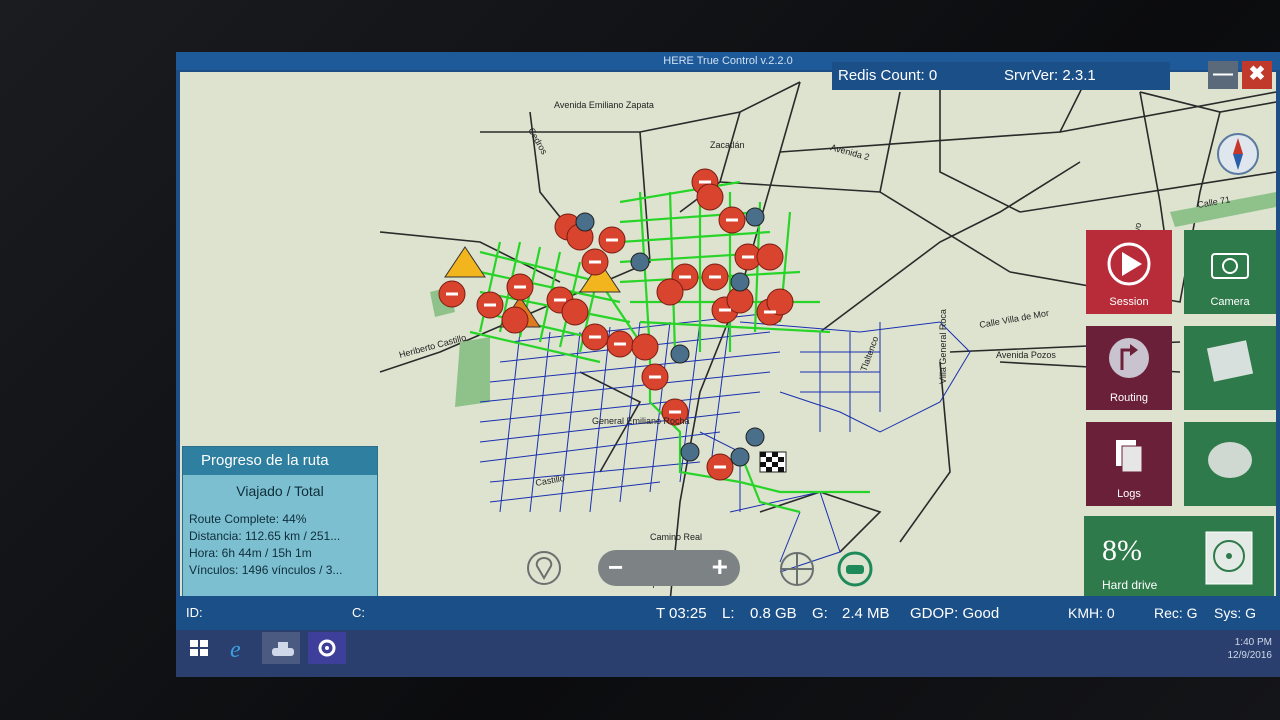 This screenshot has width=1280, height=720. I want to click on label-avenida-emiliano-zapata: Avenida Emiliano Zapata, so click(604, 105).